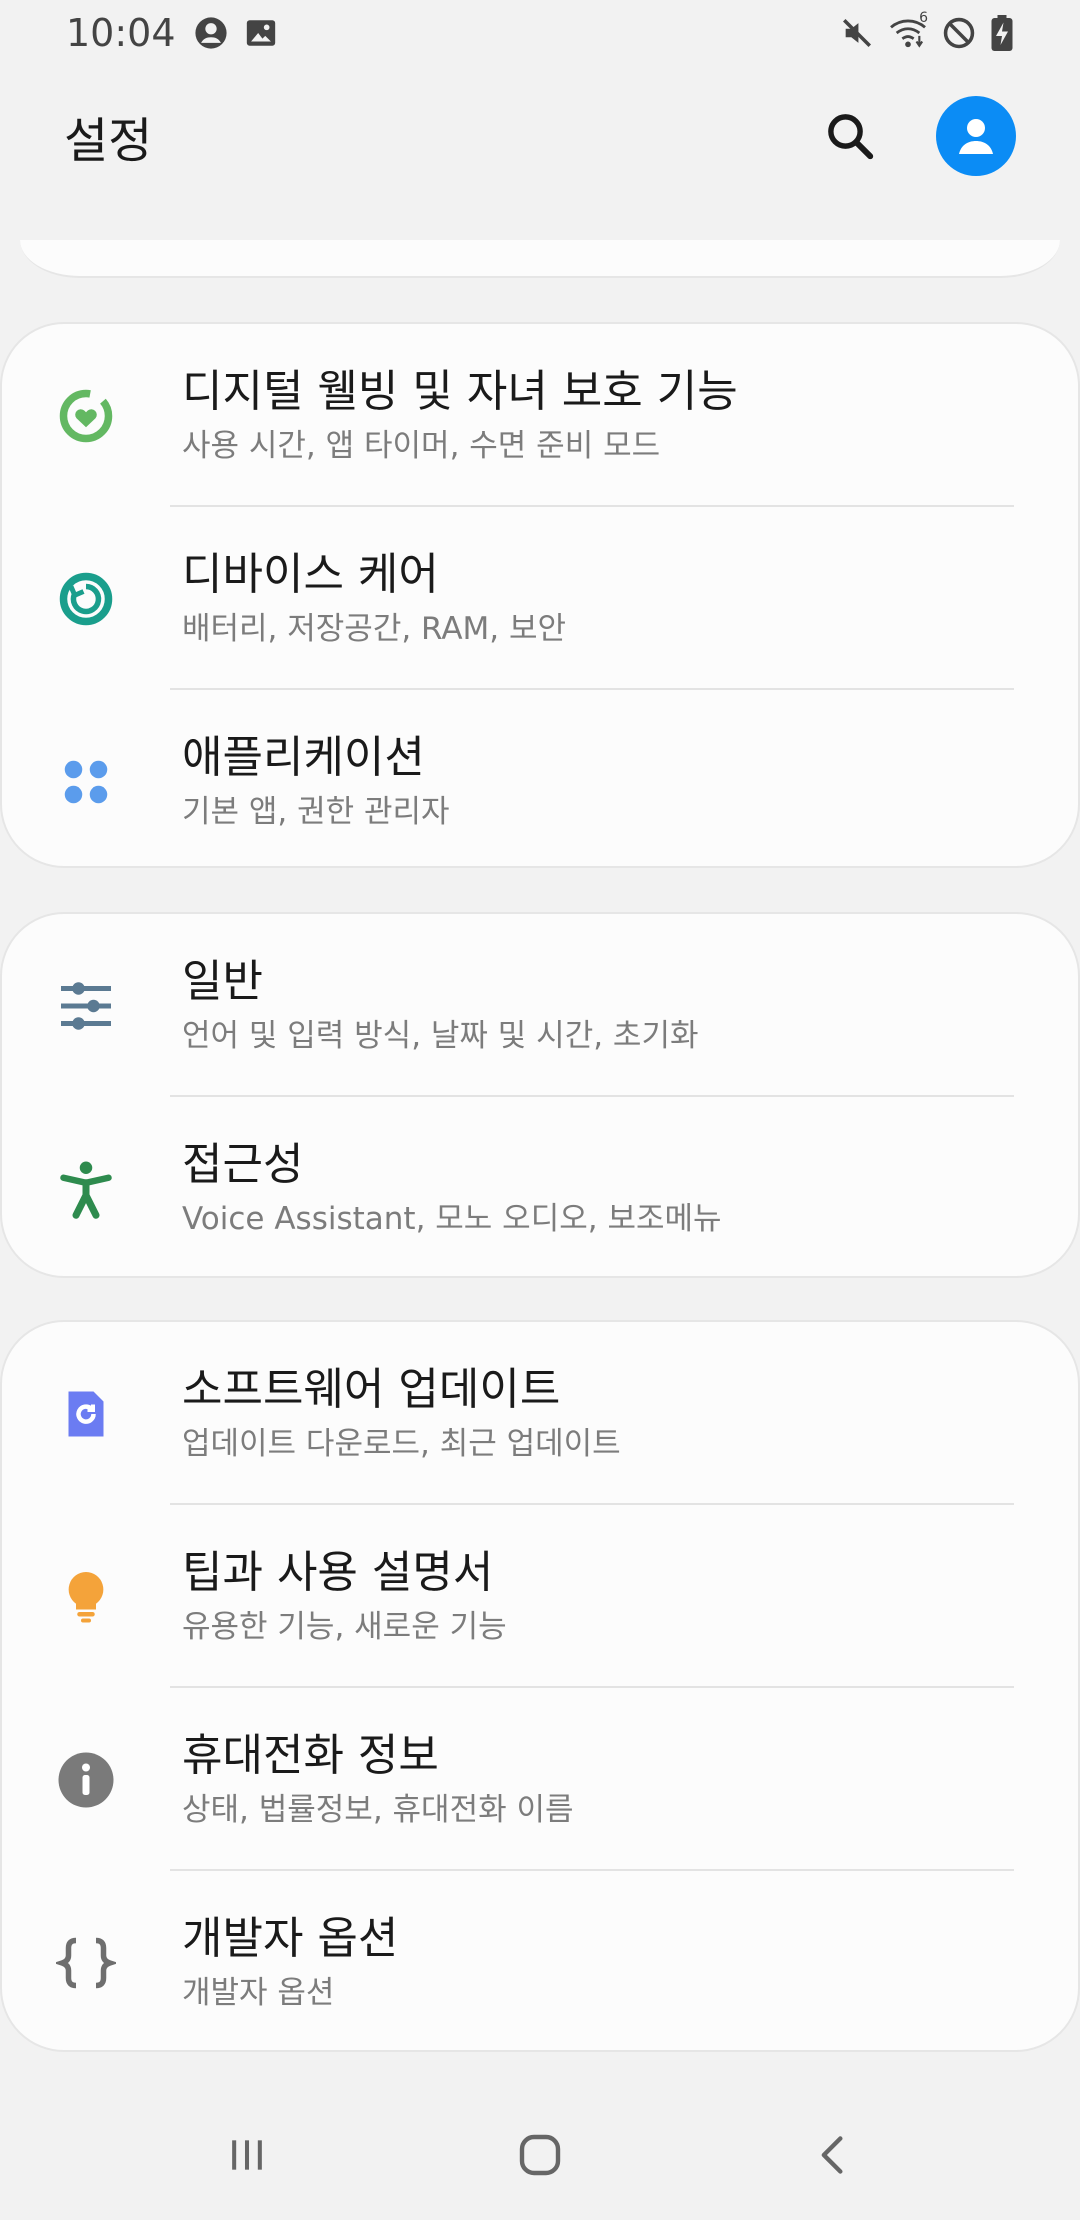  What do you see at coordinates (857, 33) in the screenshot?
I see `mute-icon` at bounding box center [857, 33].